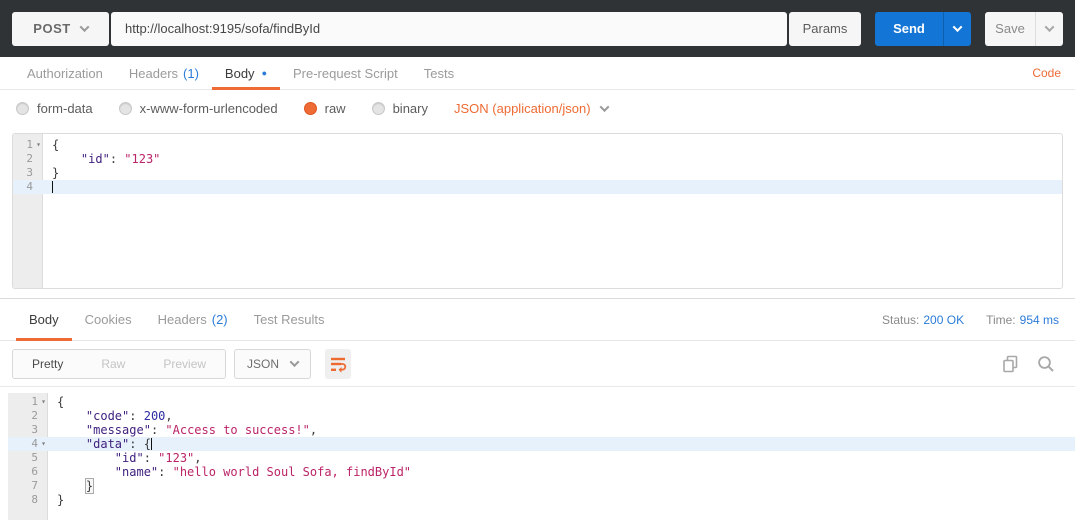 The height and width of the screenshot is (521, 1075). Describe the element at coordinates (198, 108) in the screenshot. I see `radio-x-www-form-urlencoded: x-www-form-urlencoded` at that location.